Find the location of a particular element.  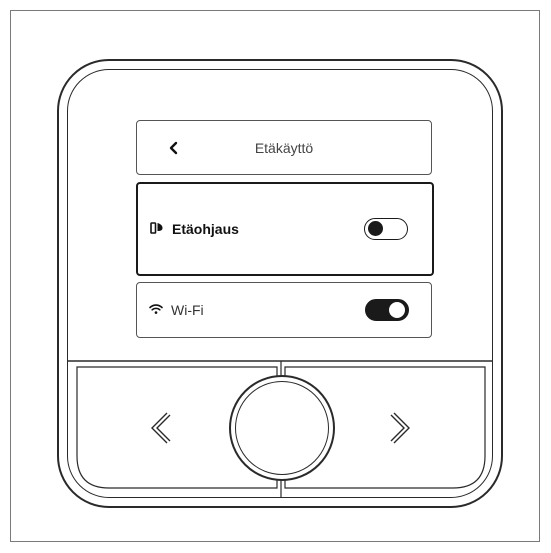

menu-item-remote-control: Etäohjaus is located at coordinates (285, 229).